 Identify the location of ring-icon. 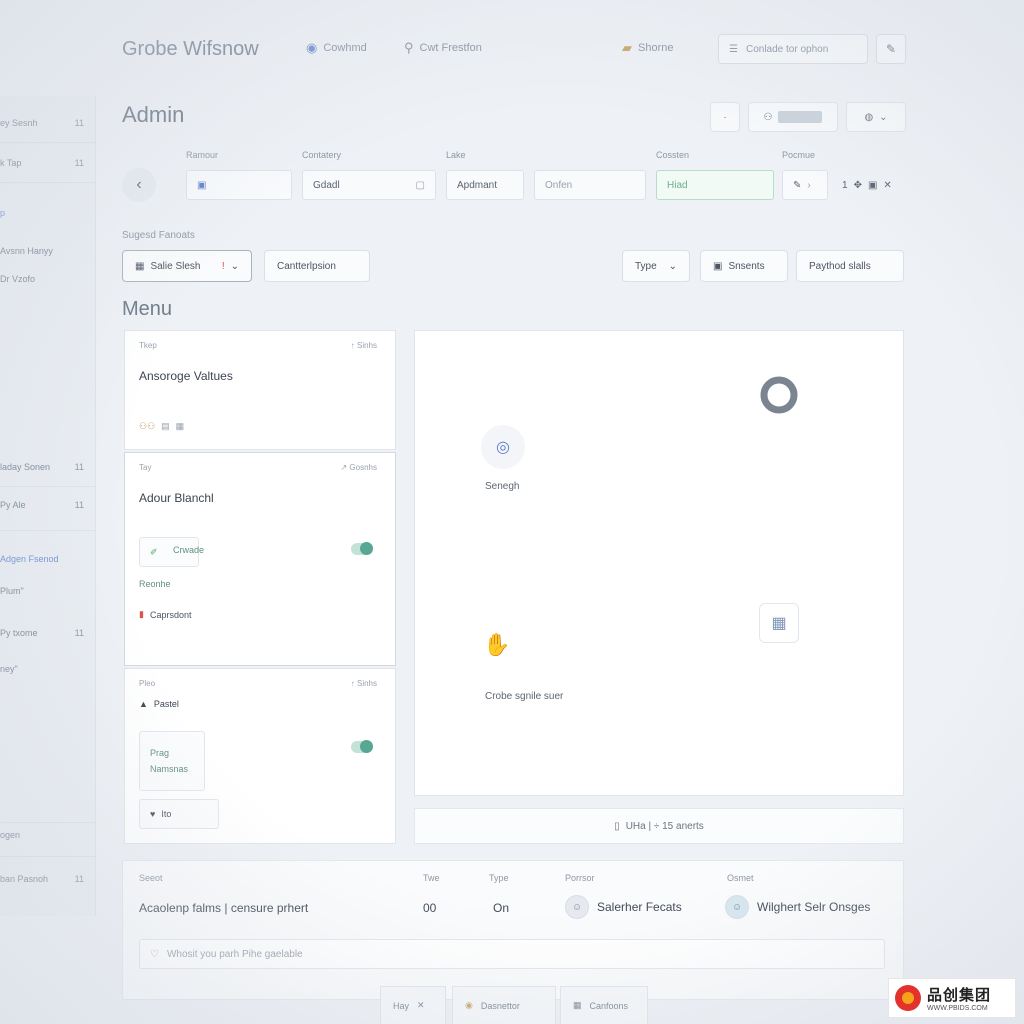
(779, 395).